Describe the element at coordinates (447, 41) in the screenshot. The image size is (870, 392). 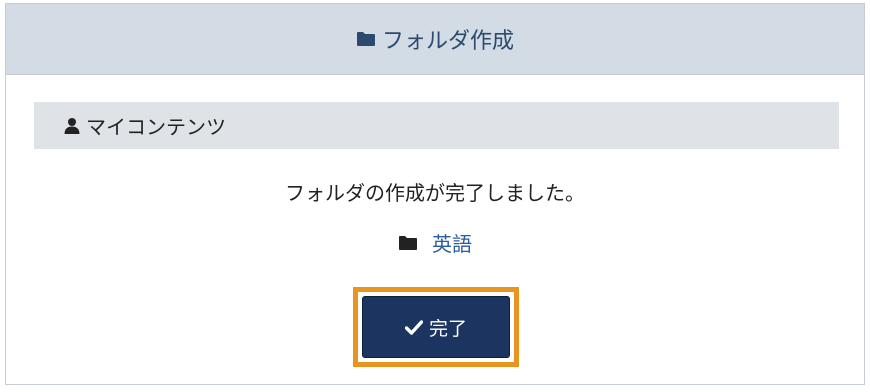
I see `dialog-title: フォルダ作成` at that location.